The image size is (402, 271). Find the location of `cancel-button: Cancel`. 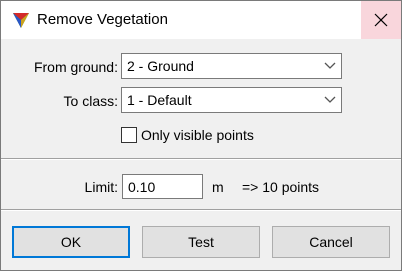

cancel-button: Cancel is located at coordinates (331, 242).